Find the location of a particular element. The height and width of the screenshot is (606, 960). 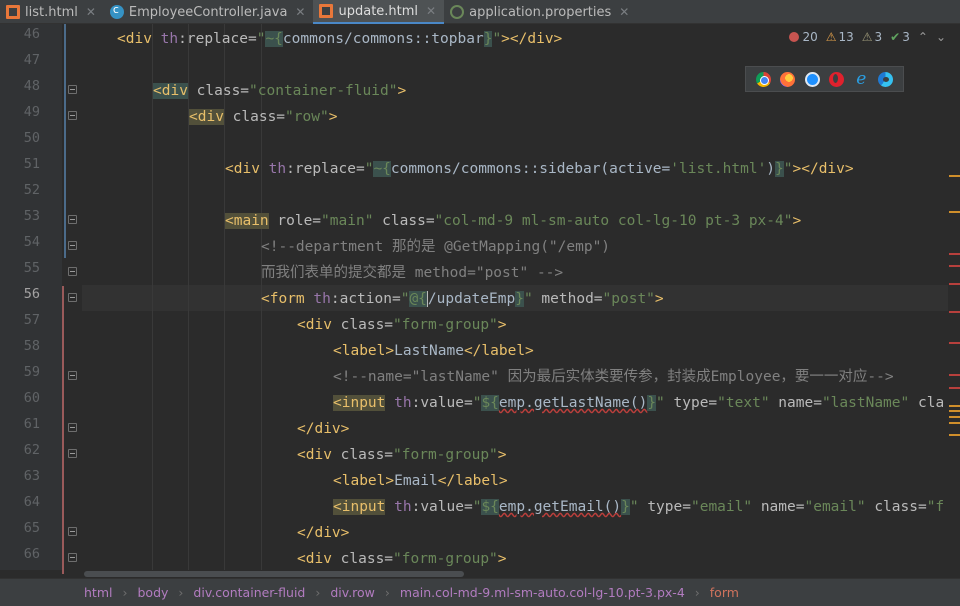

chrome-icon is located at coordinates (763, 79).